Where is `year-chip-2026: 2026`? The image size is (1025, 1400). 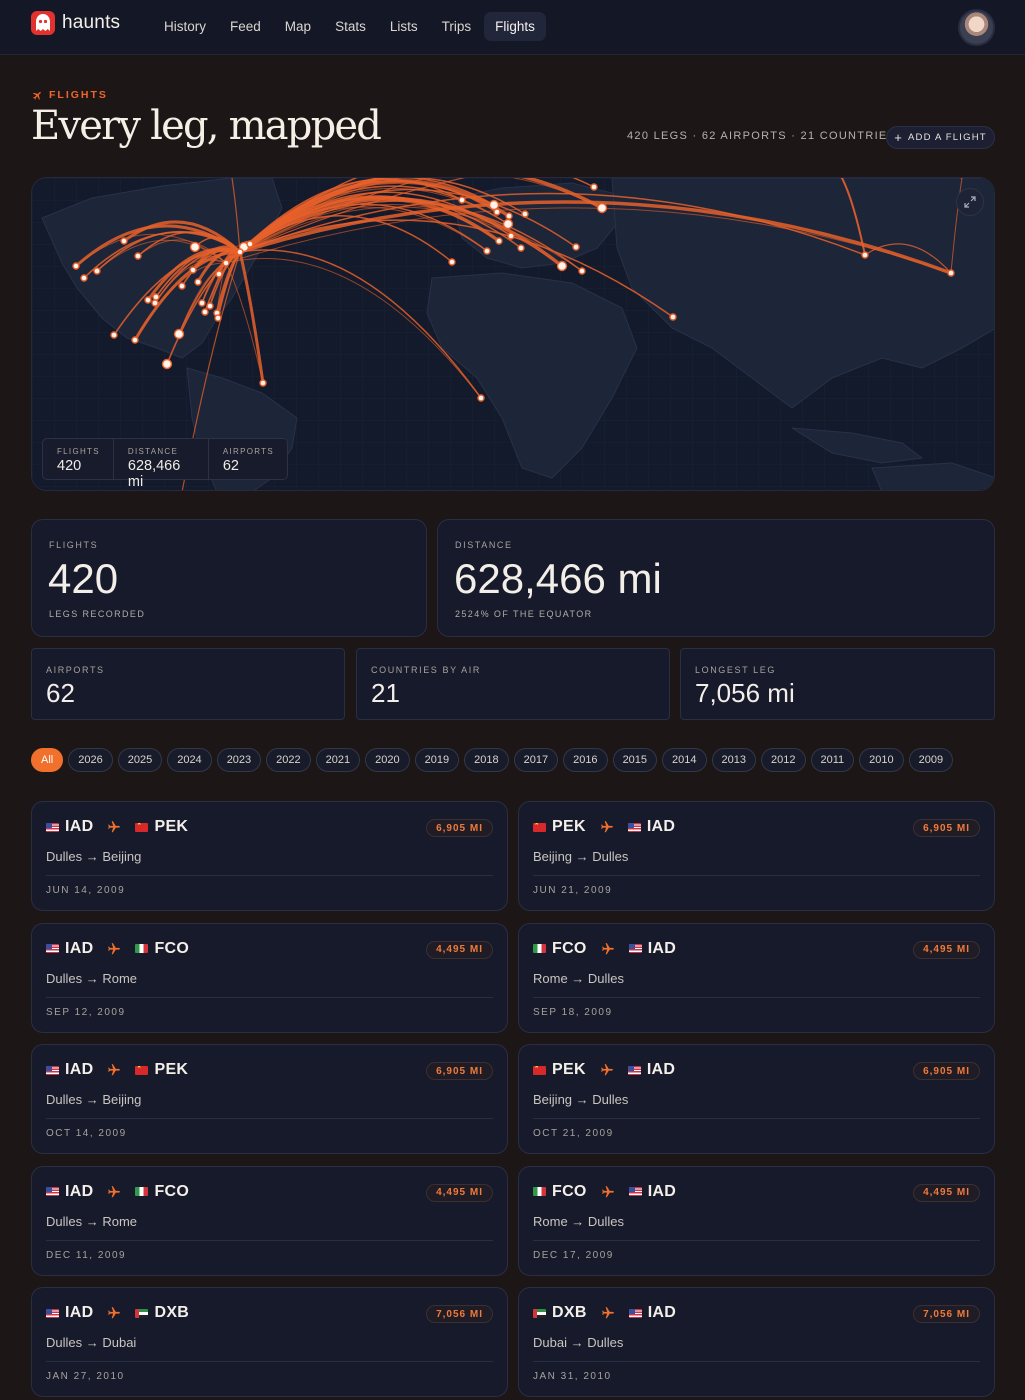
year-chip-2026: 2026 is located at coordinates (90, 760).